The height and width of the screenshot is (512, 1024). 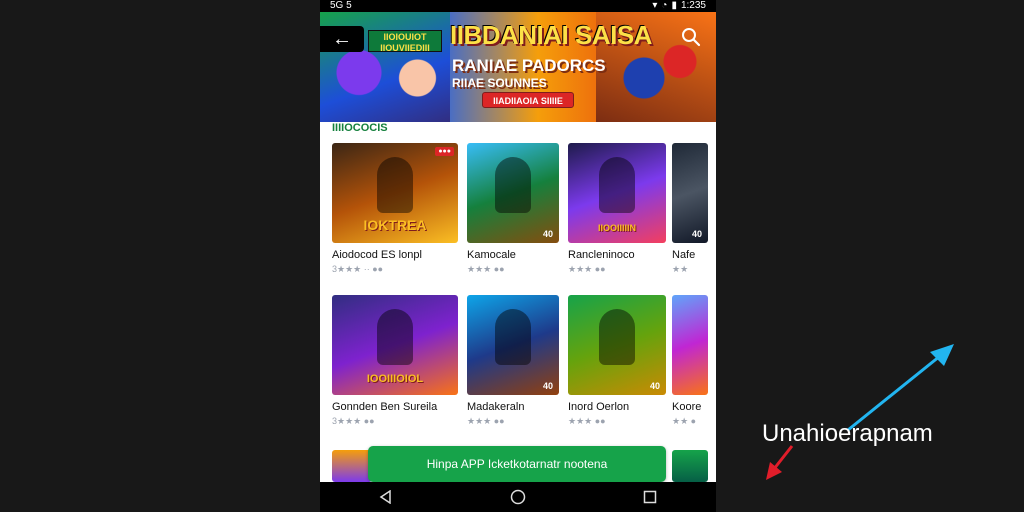 I want to click on annotation-arrows, so click(x=860, y=412).